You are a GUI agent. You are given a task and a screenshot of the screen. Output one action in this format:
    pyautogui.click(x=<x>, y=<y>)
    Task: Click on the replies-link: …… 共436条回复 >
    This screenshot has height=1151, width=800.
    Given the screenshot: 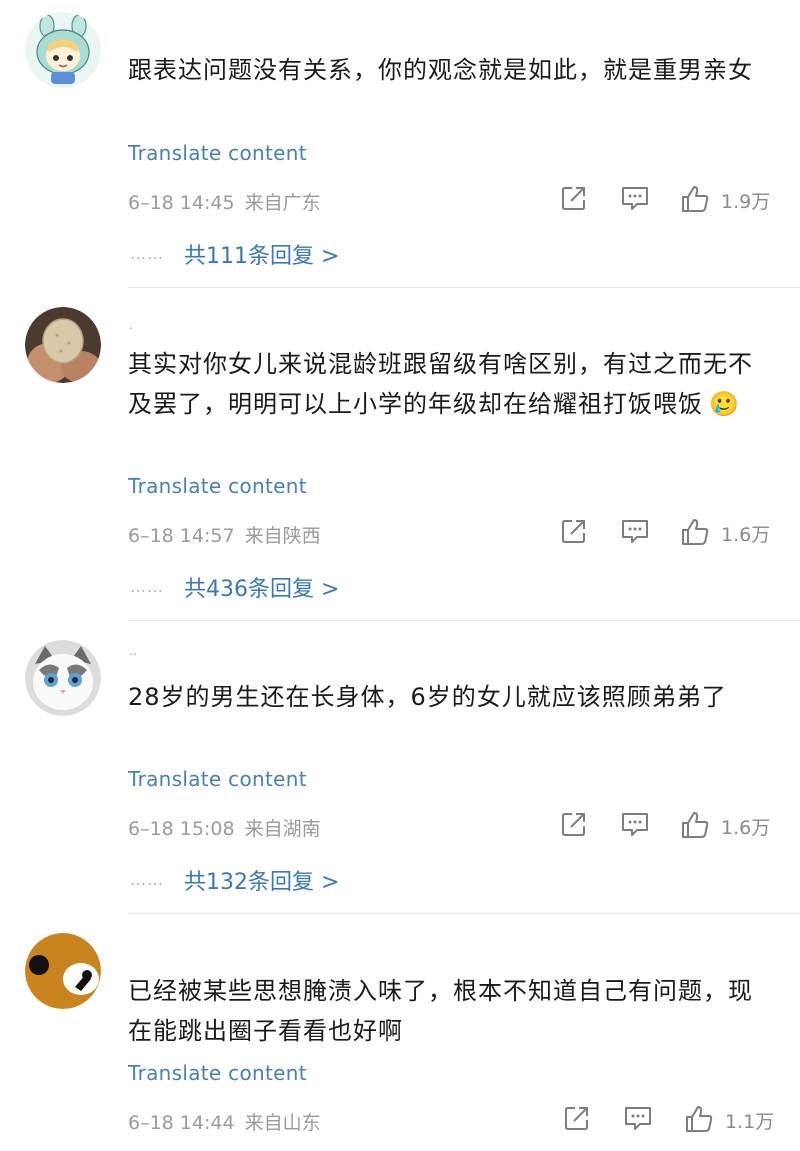 What is the action you would take?
    pyautogui.click(x=234, y=587)
    